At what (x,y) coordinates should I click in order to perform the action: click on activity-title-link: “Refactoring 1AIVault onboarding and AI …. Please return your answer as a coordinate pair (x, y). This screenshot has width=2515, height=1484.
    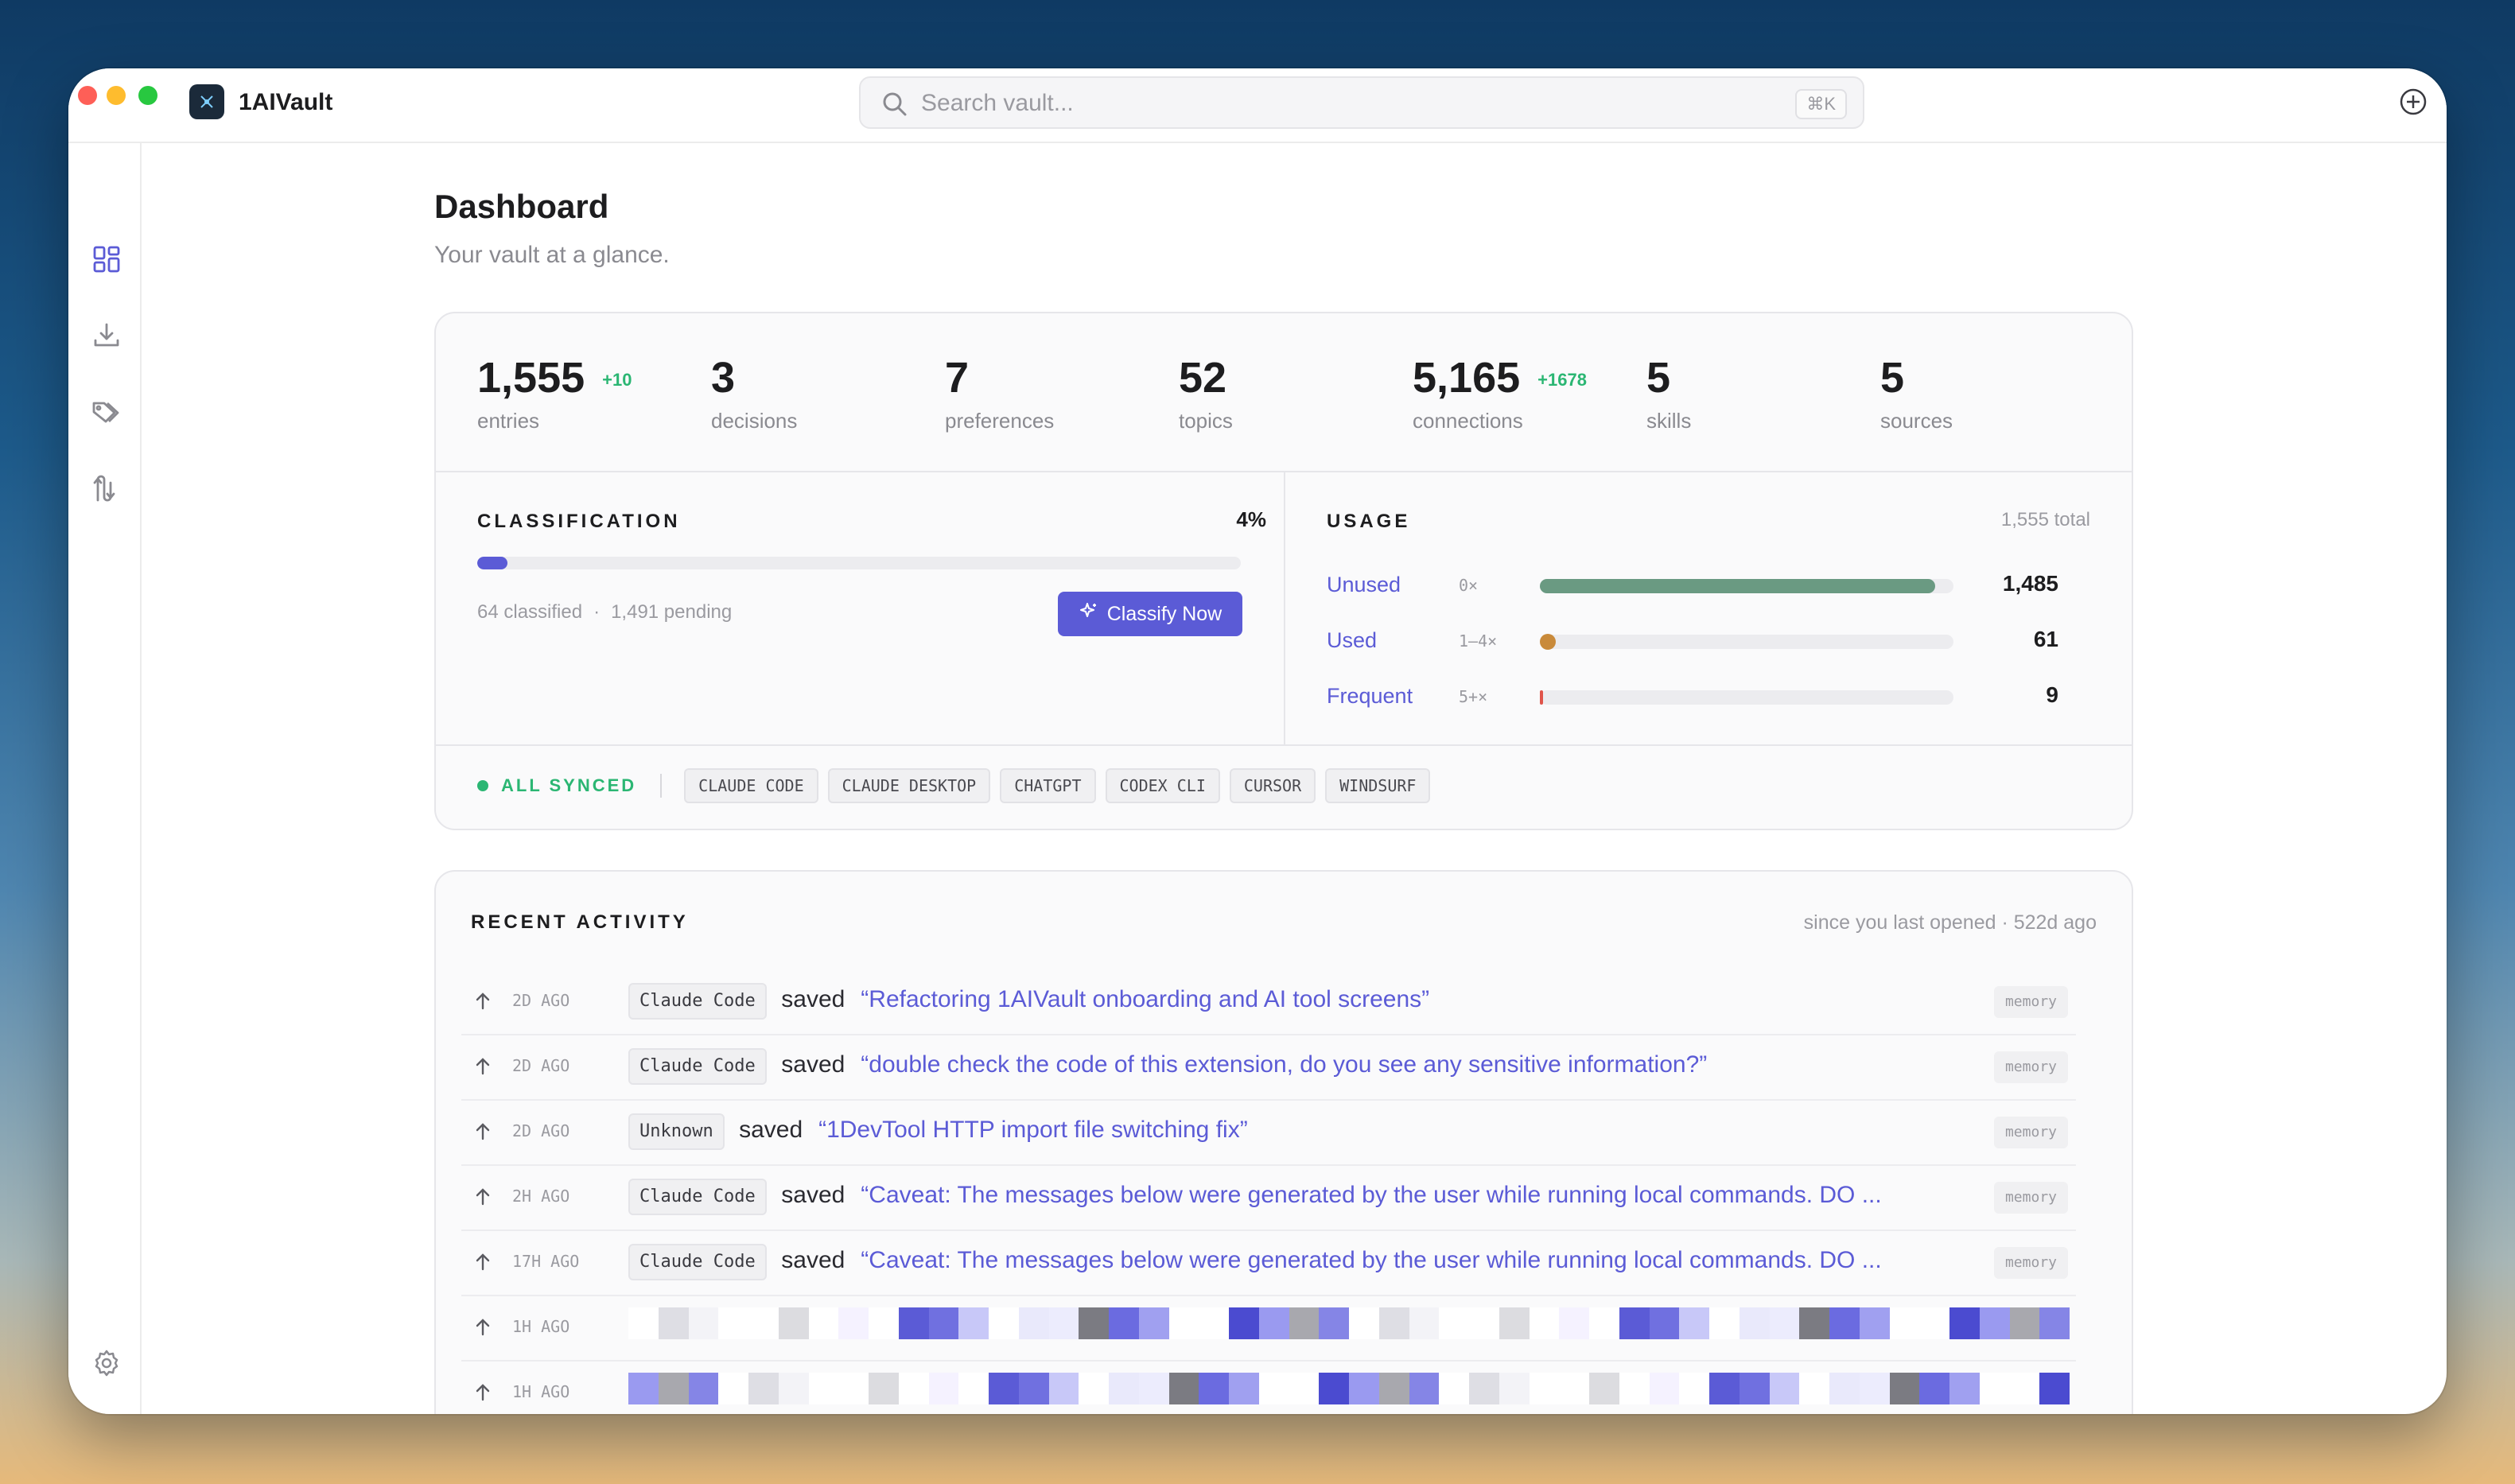
    Looking at the image, I should click on (1145, 1000).